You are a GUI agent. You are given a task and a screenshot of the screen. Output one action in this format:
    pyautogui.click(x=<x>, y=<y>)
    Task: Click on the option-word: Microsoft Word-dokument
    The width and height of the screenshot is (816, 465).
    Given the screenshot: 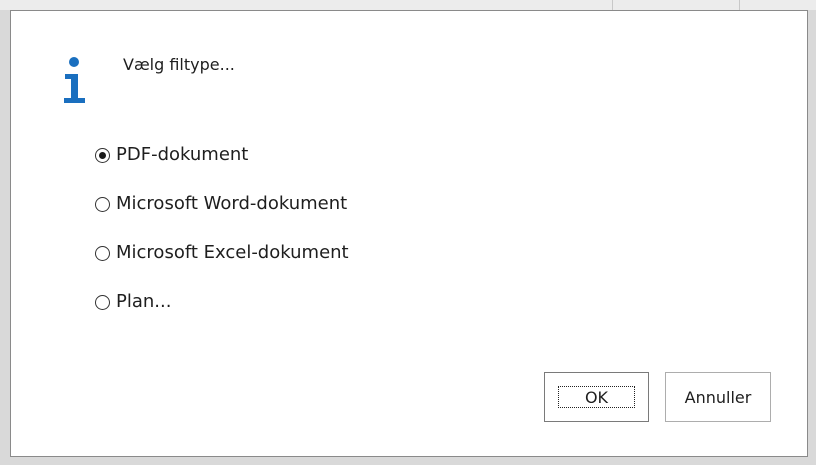 What is the action you would take?
    pyautogui.click(x=222, y=212)
    